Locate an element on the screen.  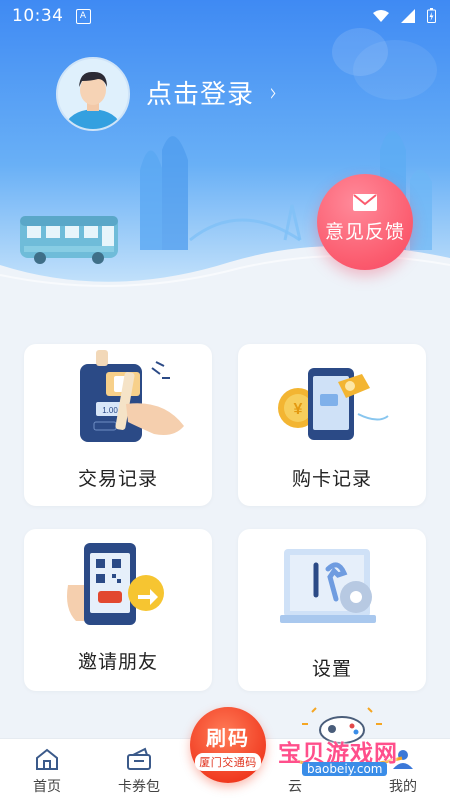
feedback-label: 意见反馈 is located at coordinates (364, 232).